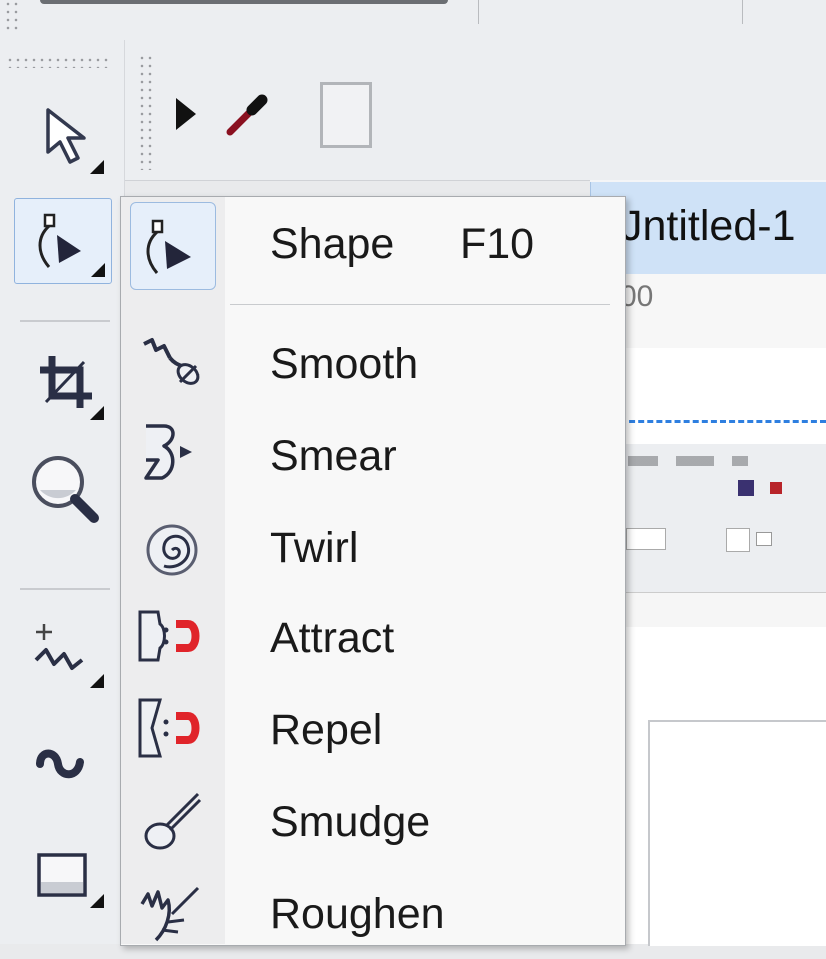 The height and width of the screenshot is (959, 826). What do you see at coordinates (350, 822) in the screenshot?
I see `menu-item-label: Smudge` at bounding box center [350, 822].